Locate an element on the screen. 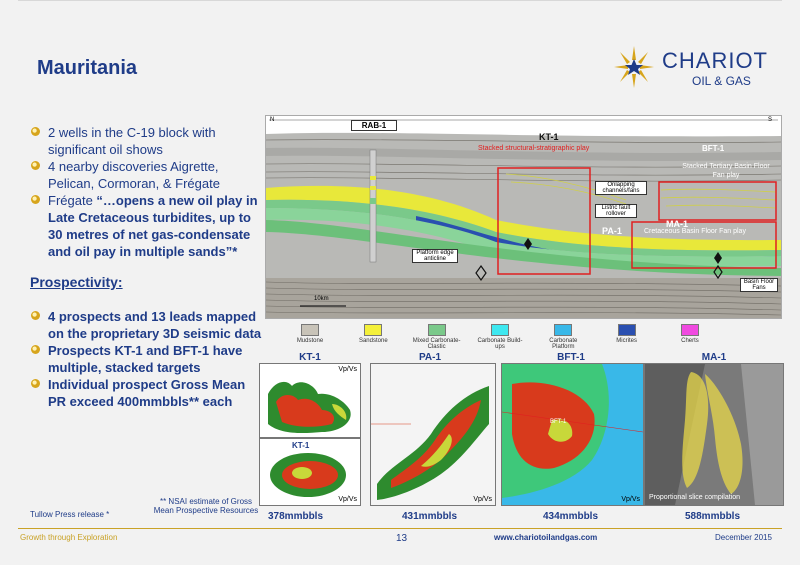  legend-item: Cherts is located at coordinates (690, 338).